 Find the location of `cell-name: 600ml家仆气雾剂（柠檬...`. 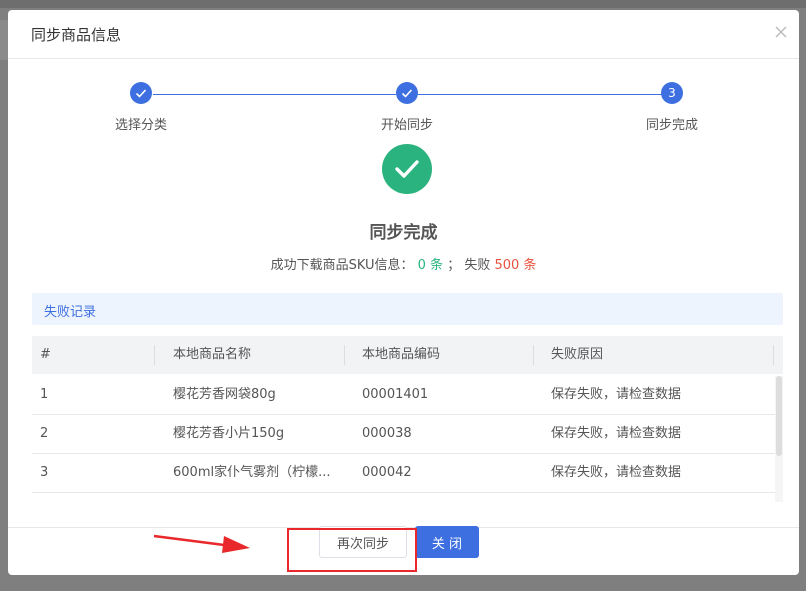

cell-name: 600ml家仆气雾剂（柠檬... is located at coordinates (252, 472).